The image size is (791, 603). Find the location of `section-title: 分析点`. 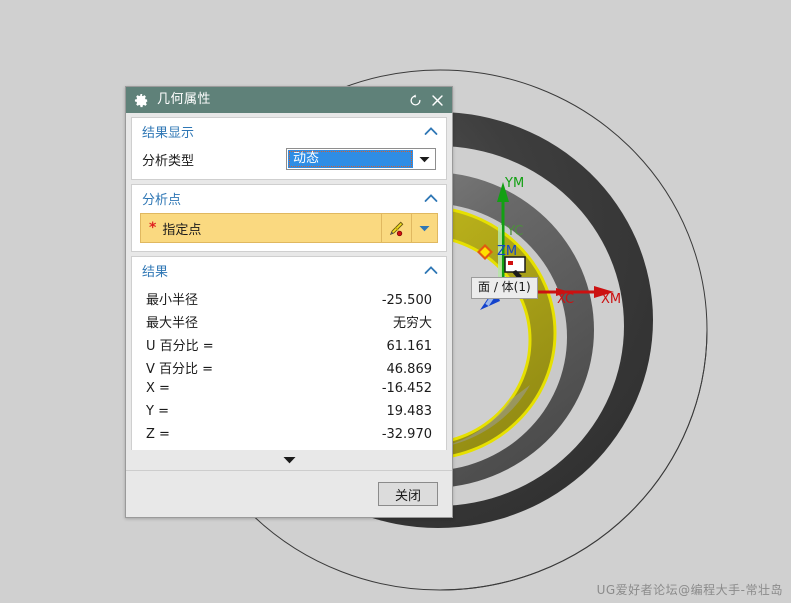

section-title: 分析点 is located at coordinates (162, 200).